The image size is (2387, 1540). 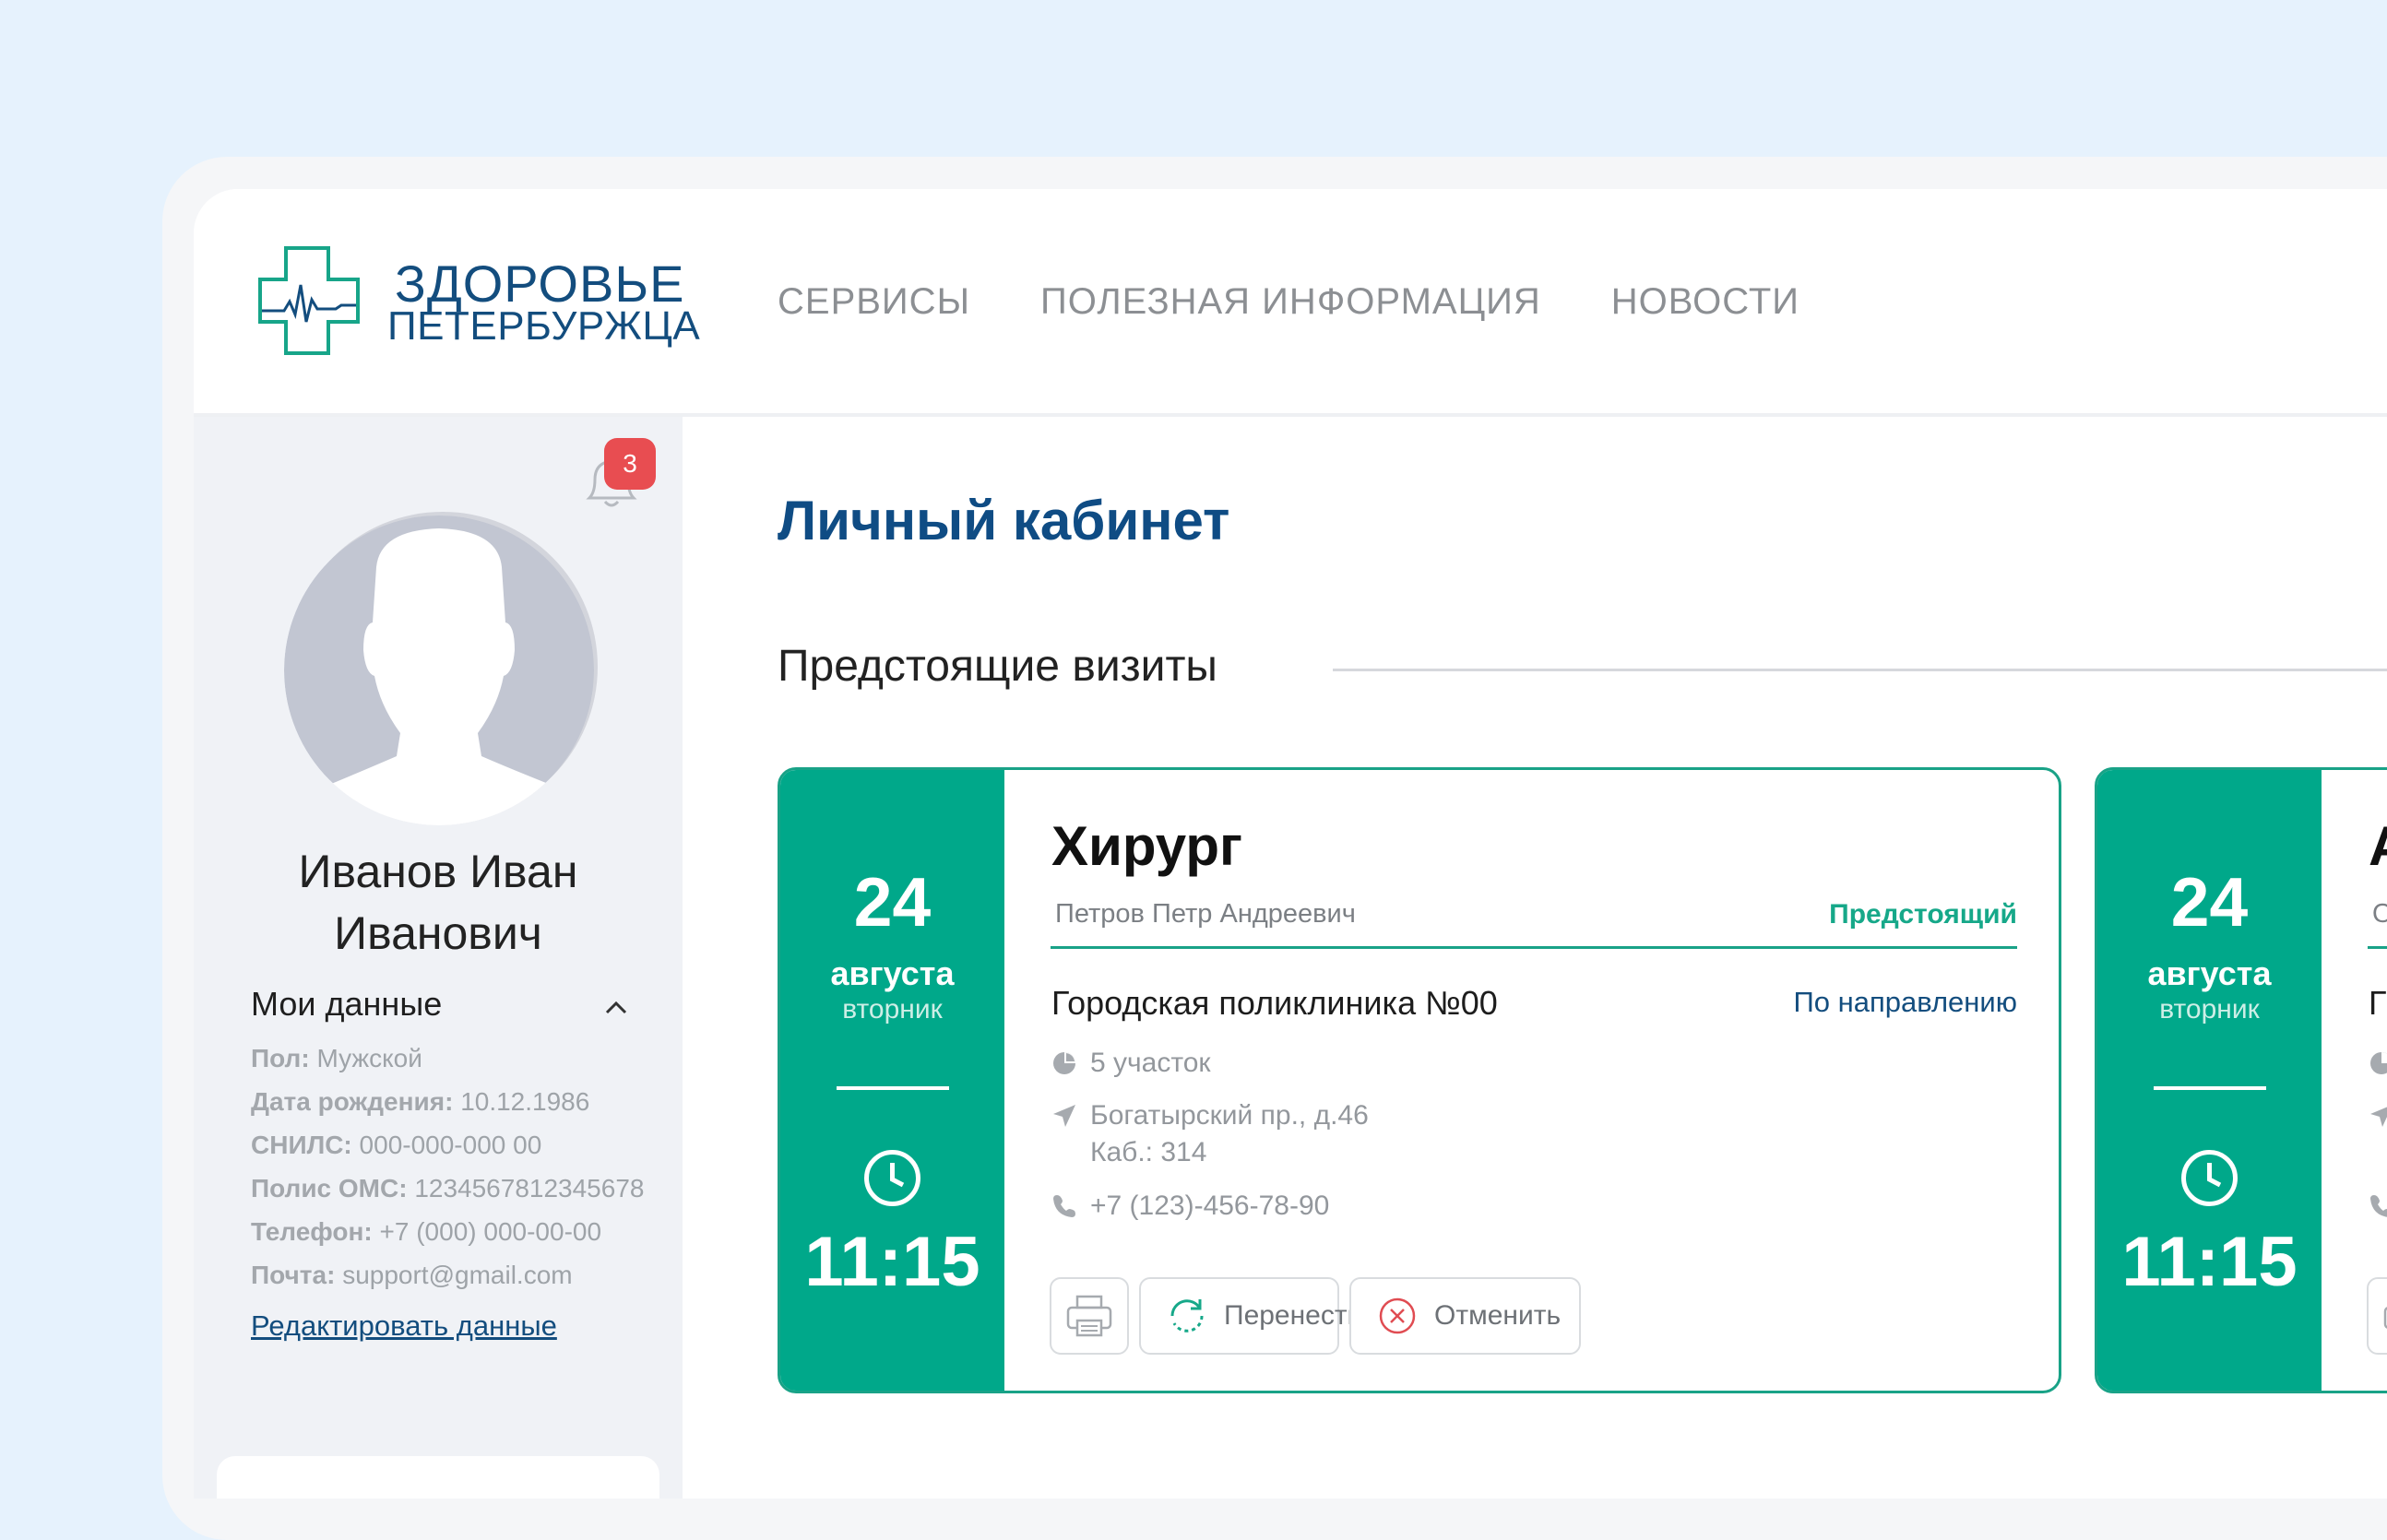 What do you see at coordinates (426, 1232) in the screenshot?
I see `field-phone: Телефон: +7 (000) 000-00-00` at bounding box center [426, 1232].